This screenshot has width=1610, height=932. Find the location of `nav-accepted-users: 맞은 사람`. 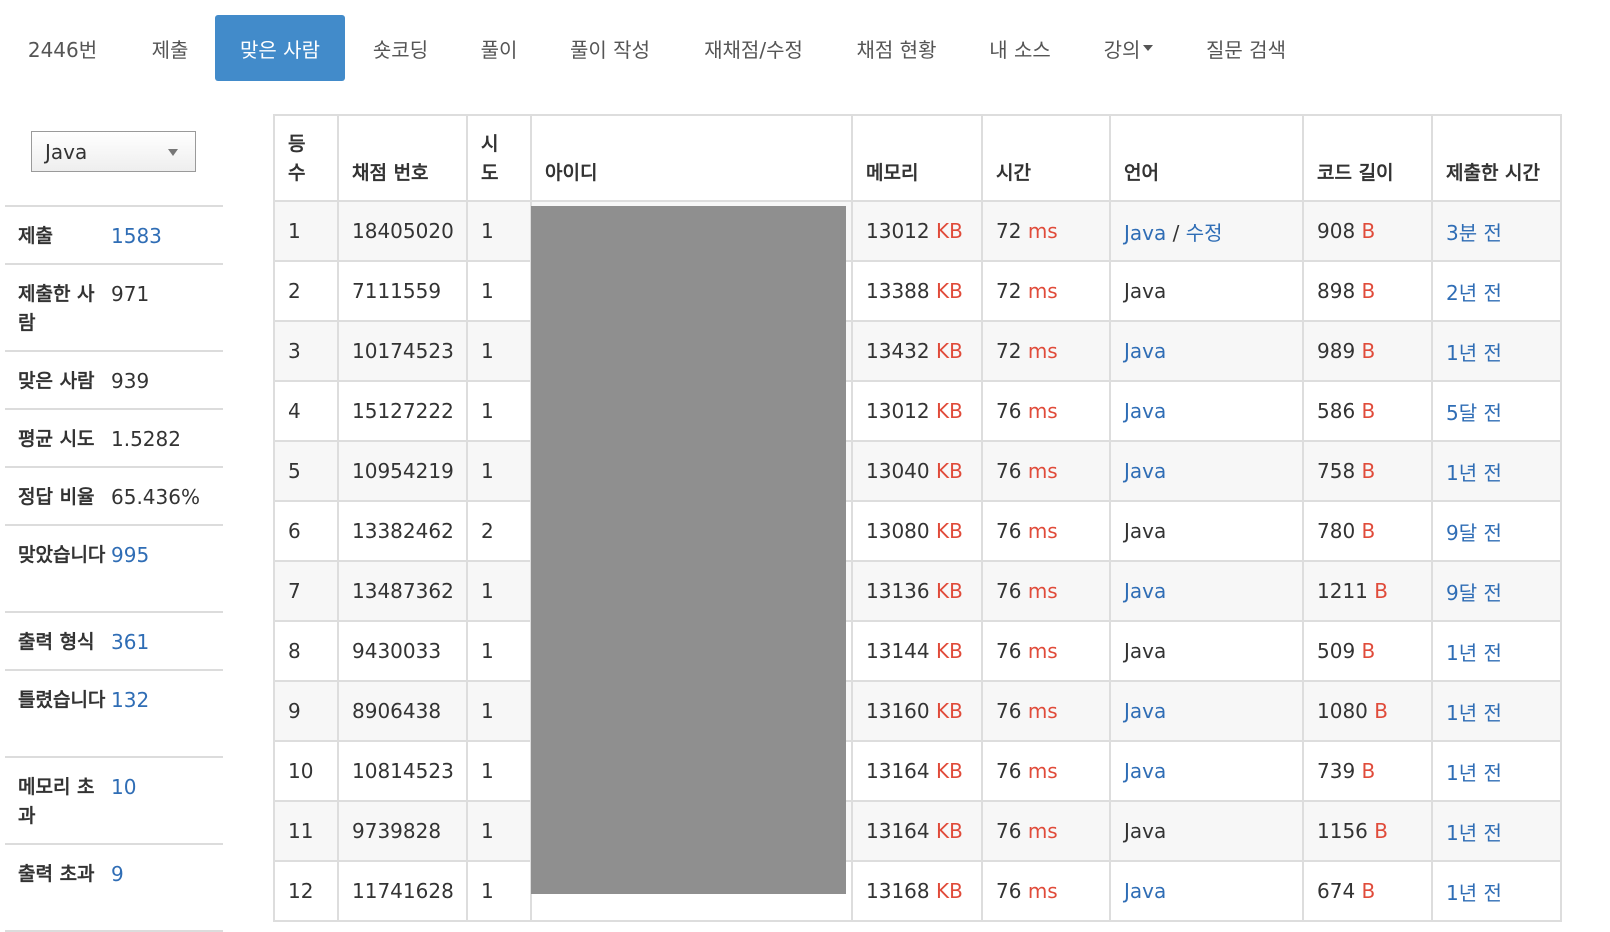

nav-accepted-users: 맞은 사람 is located at coordinates (280, 48).